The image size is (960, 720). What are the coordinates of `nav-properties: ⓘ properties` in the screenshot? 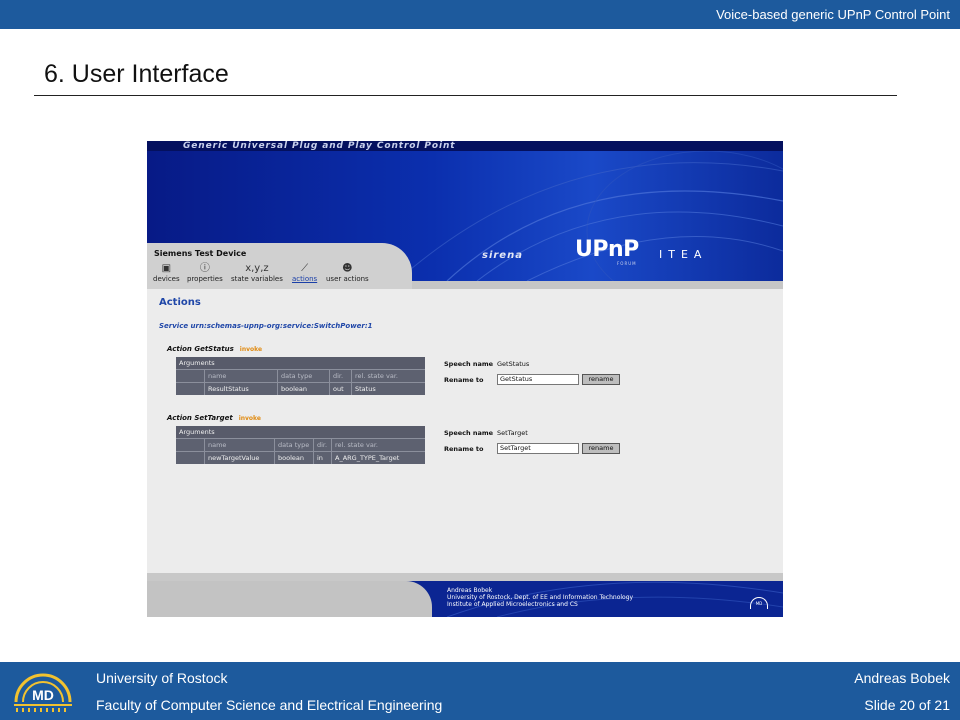 It's located at (205, 272).